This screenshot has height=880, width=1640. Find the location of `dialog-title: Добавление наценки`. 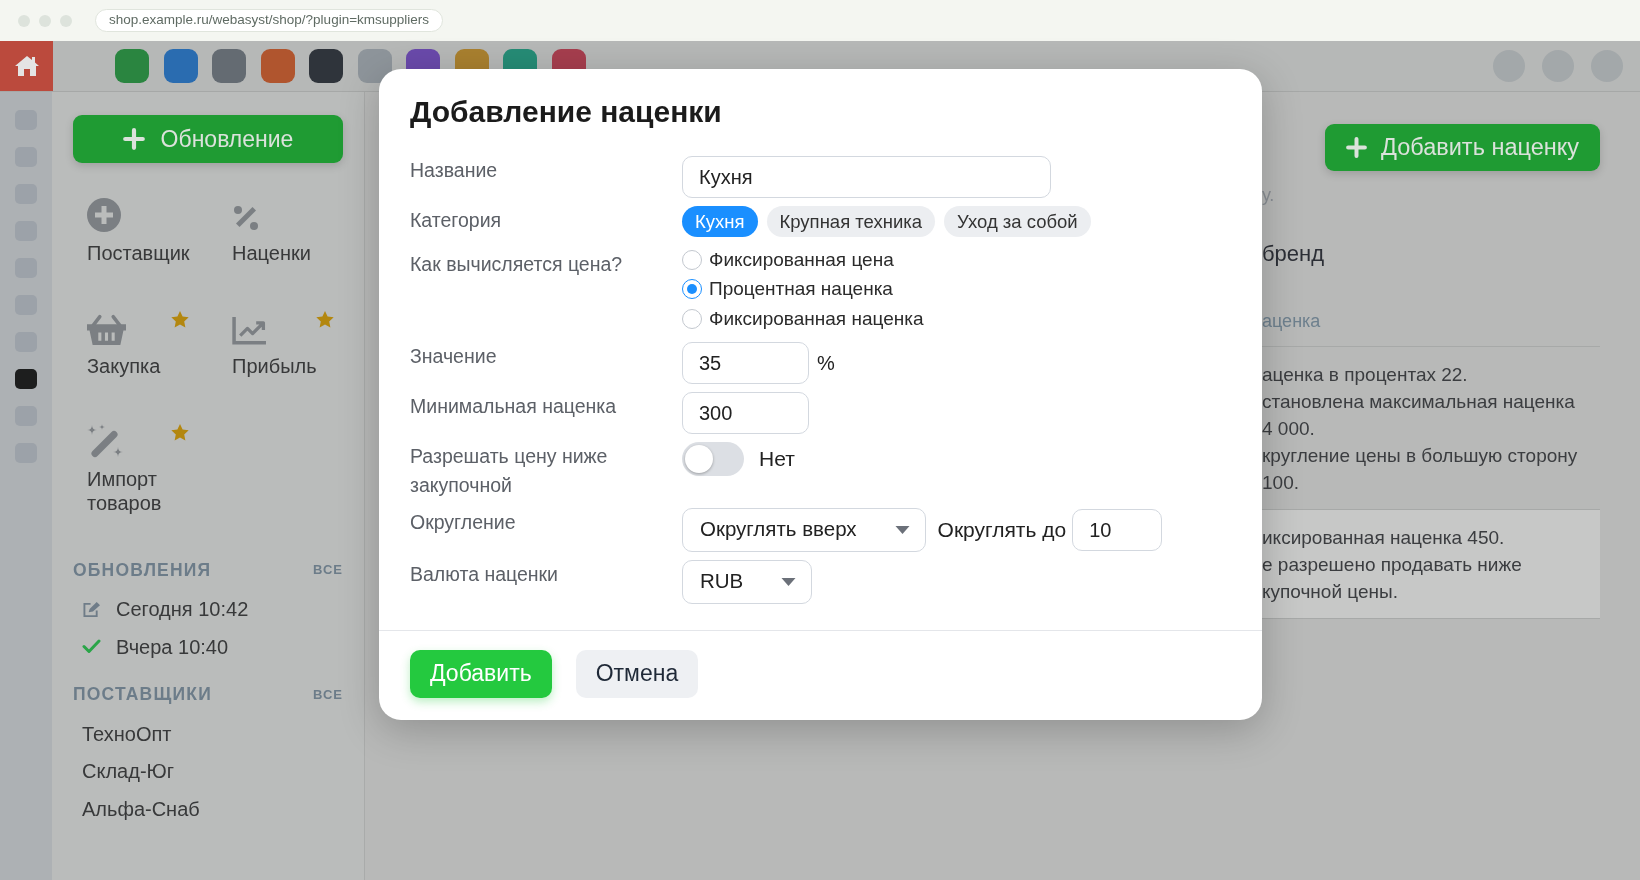

dialog-title: Добавление наценки is located at coordinates (566, 112).